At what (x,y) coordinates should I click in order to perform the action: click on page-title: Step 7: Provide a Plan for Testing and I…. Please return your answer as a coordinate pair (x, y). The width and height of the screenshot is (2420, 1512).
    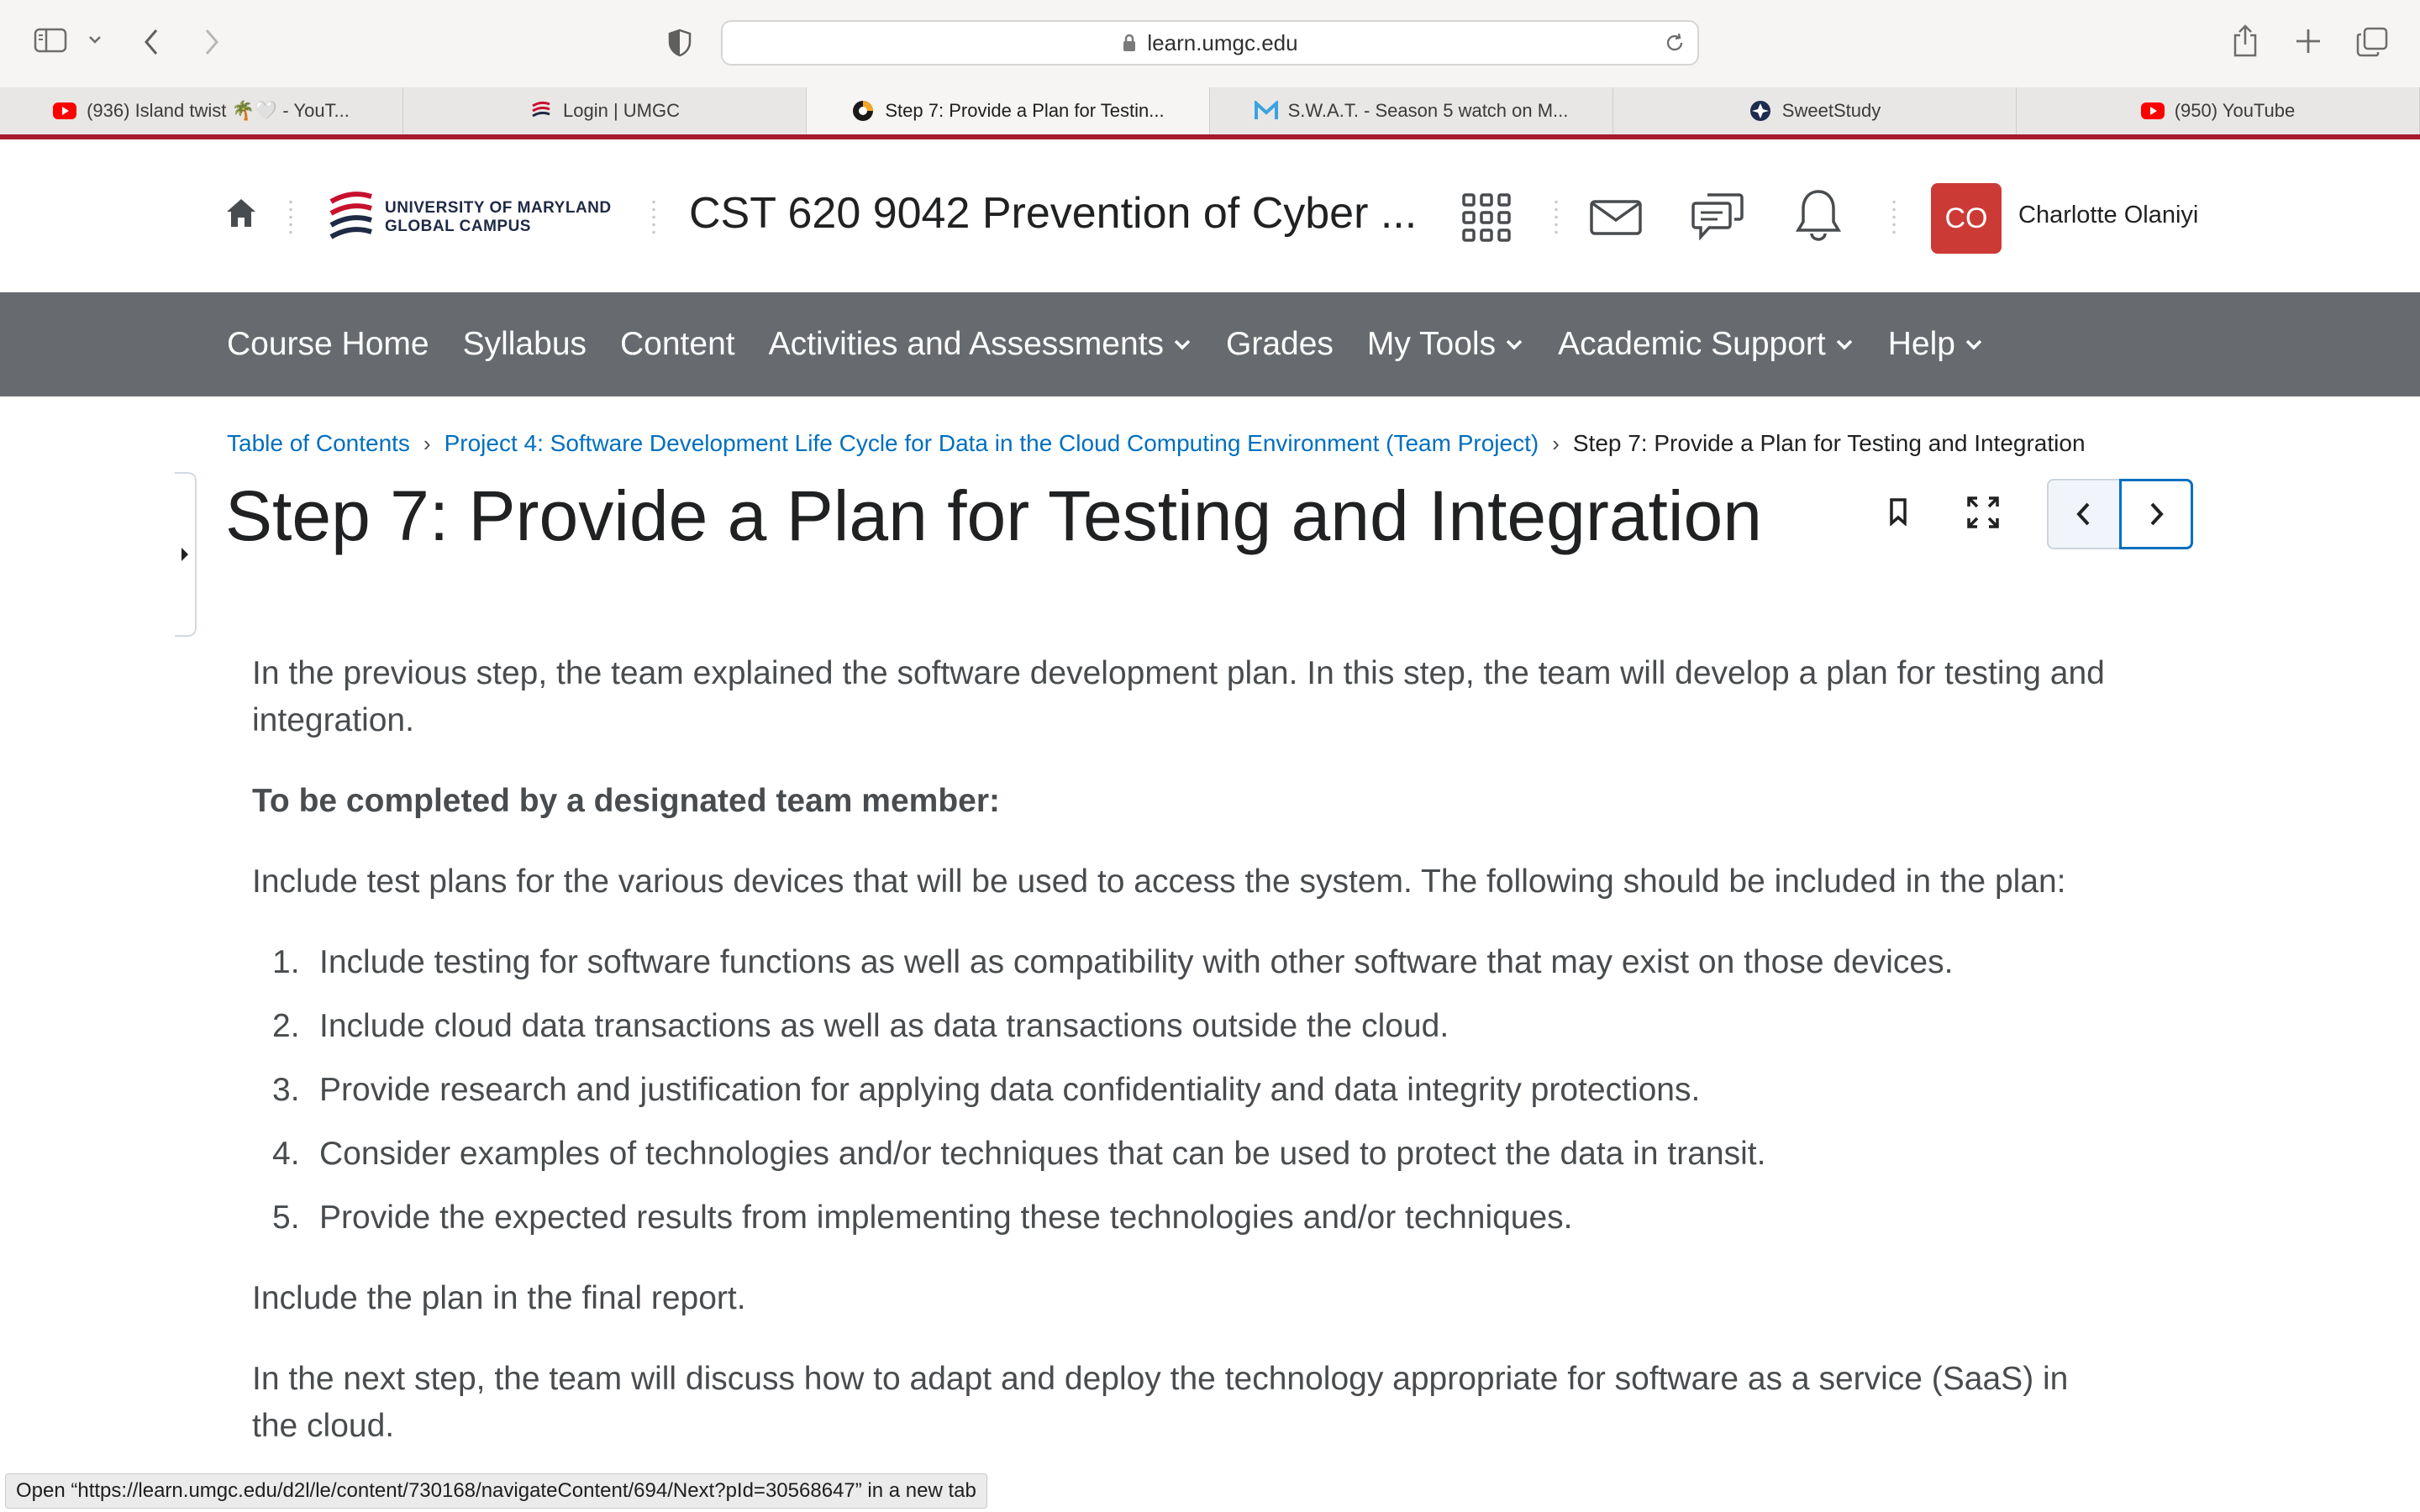
    Looking at the image, I should click on (993, 515).